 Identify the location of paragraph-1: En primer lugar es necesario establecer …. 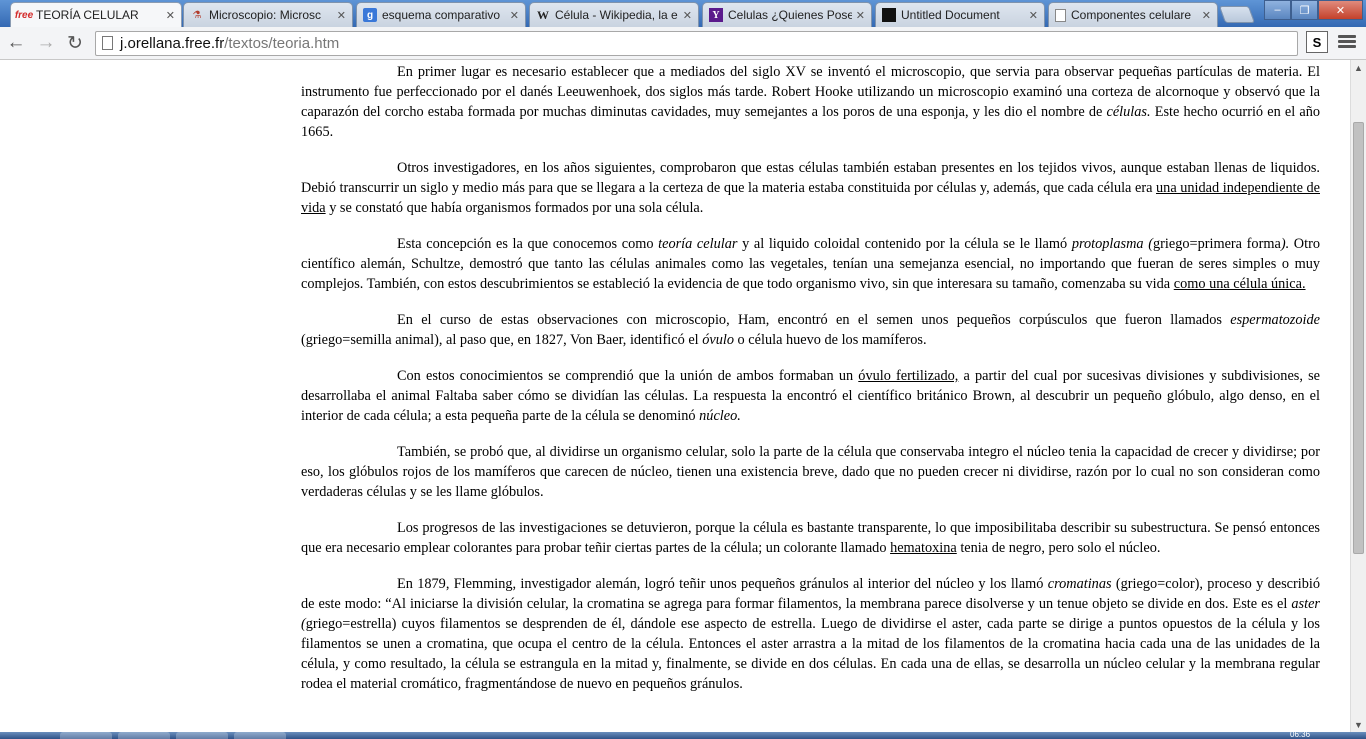
(810, 102).